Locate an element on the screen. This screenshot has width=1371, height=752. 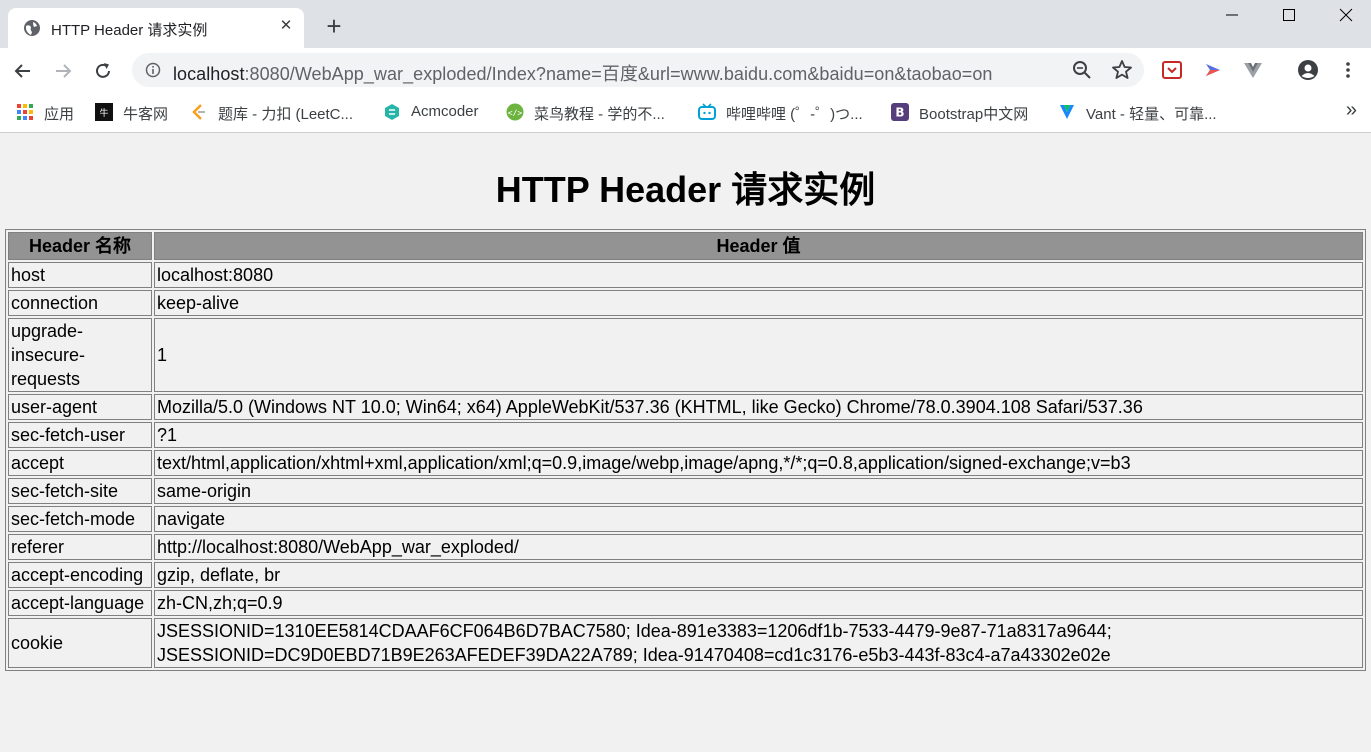
leetcode-icon is located at coordinates (198, 112).